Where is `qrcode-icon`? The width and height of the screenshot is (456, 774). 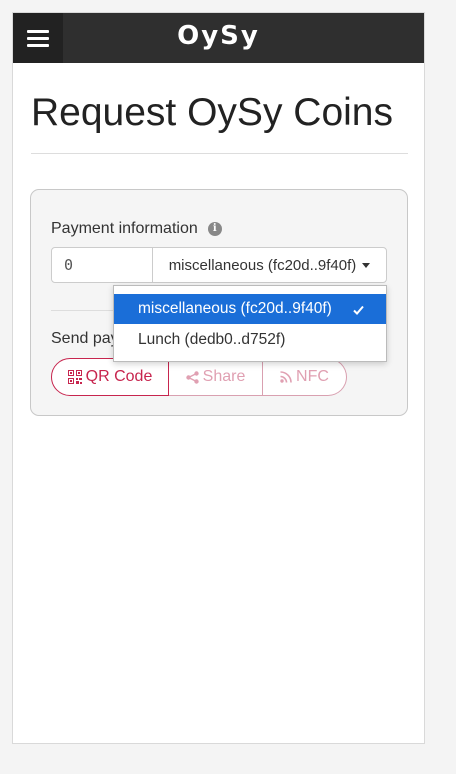 qrcode-icon is located at coordinates (74, 377).